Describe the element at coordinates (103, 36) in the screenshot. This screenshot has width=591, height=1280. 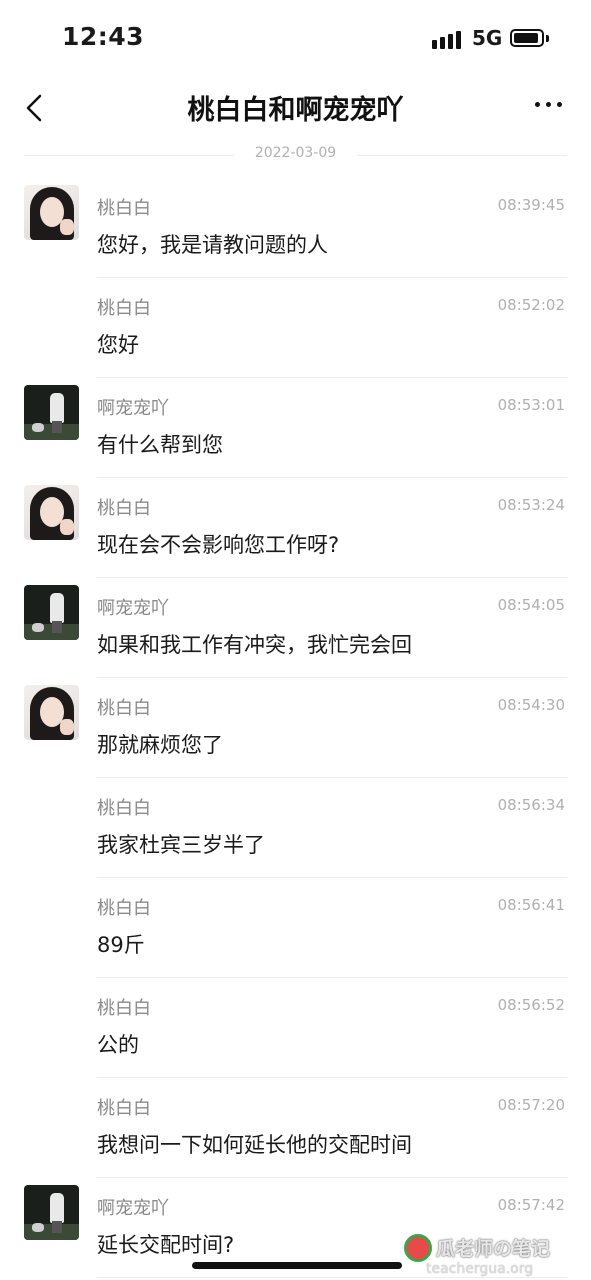
I see `status-time: 12:43` at that location.